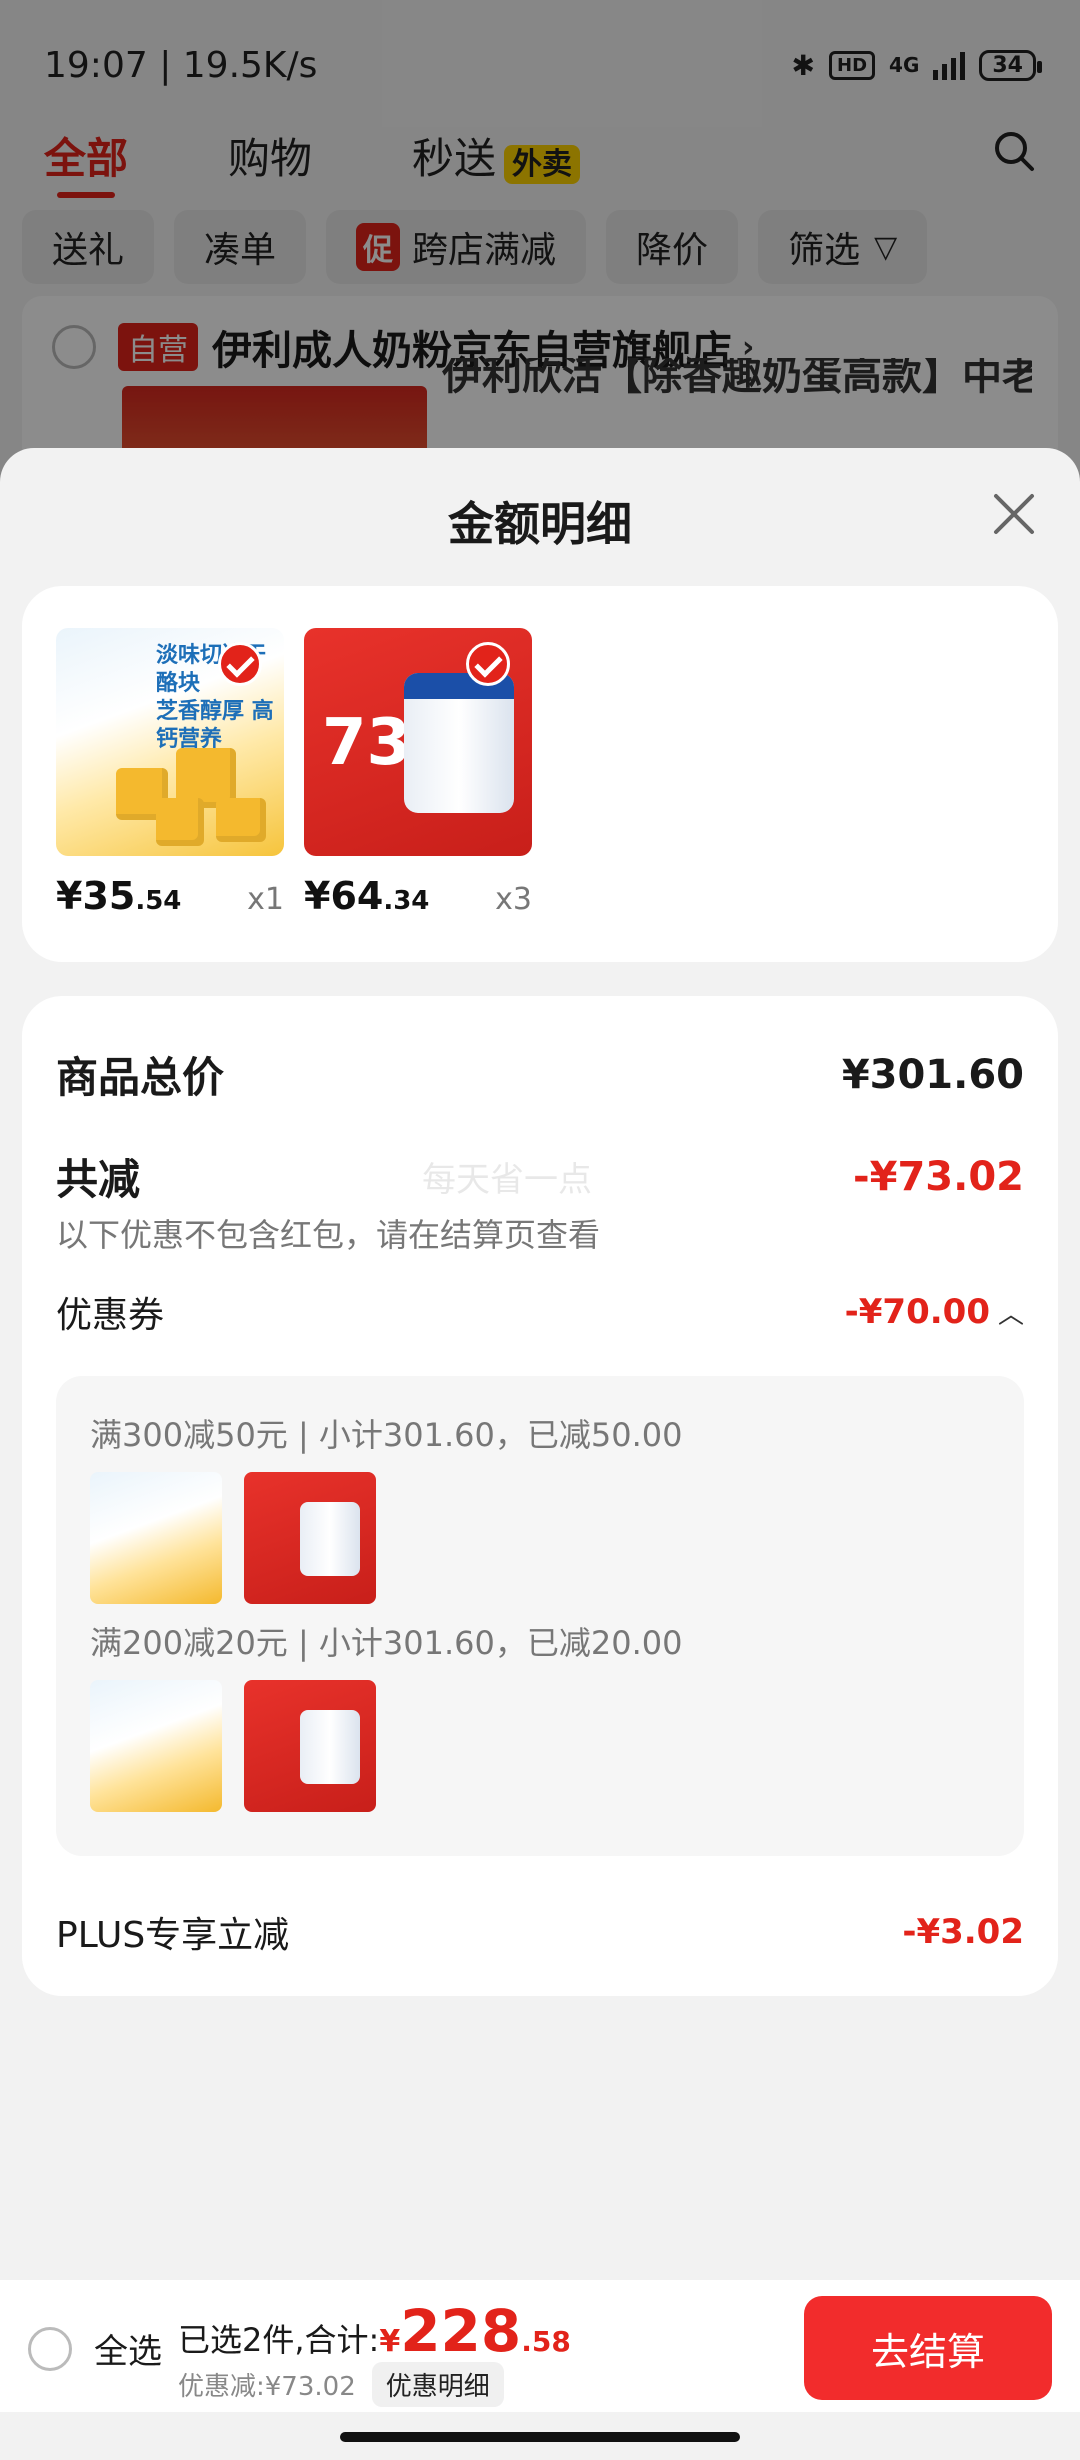 The image size is (1080, 2460). I want to click on checkout-discount: 优惠减:¥73.02 优惠明细, so click(341, 2384).